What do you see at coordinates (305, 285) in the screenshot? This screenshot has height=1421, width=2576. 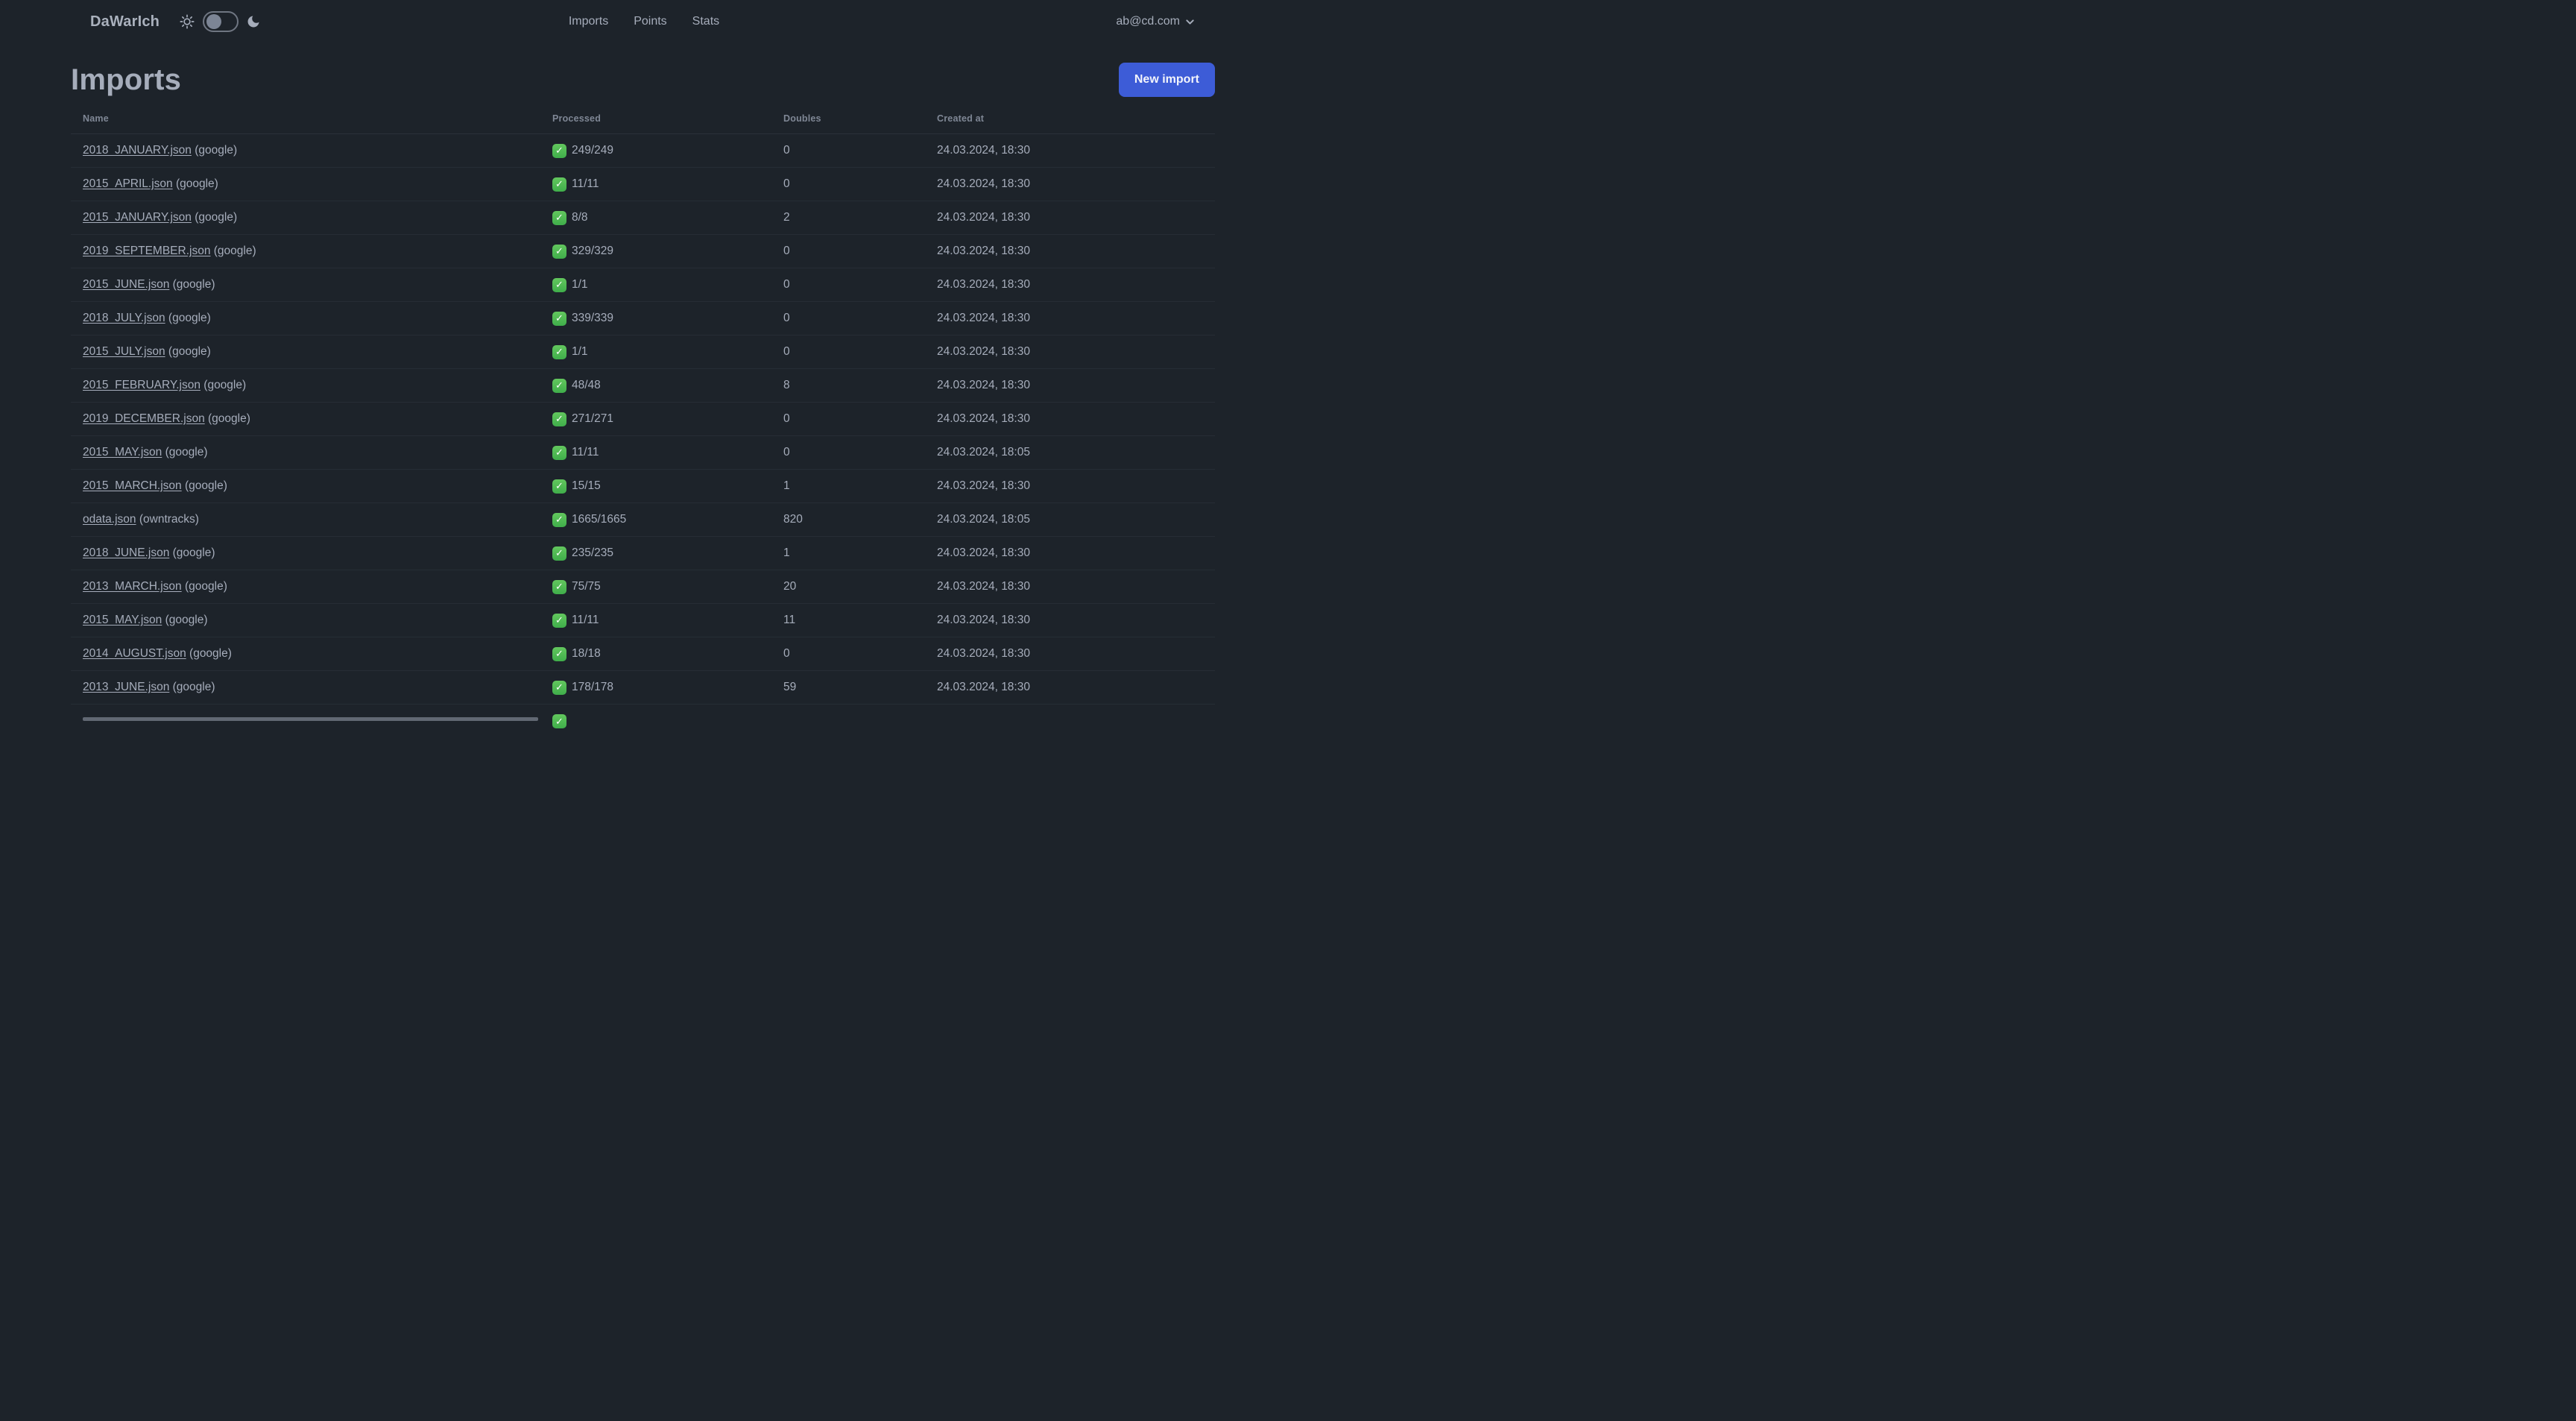 I see `name-cell: 2015_JUNE.json (google)` at bounding box center [305, 285].